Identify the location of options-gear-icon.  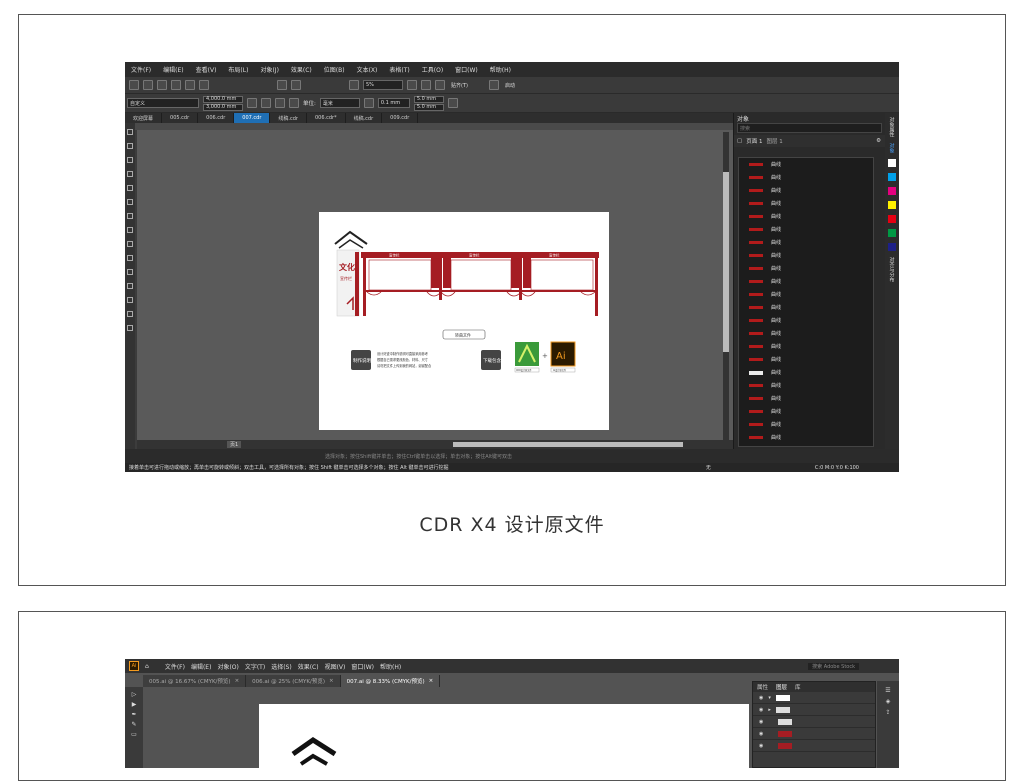
(494, 85).